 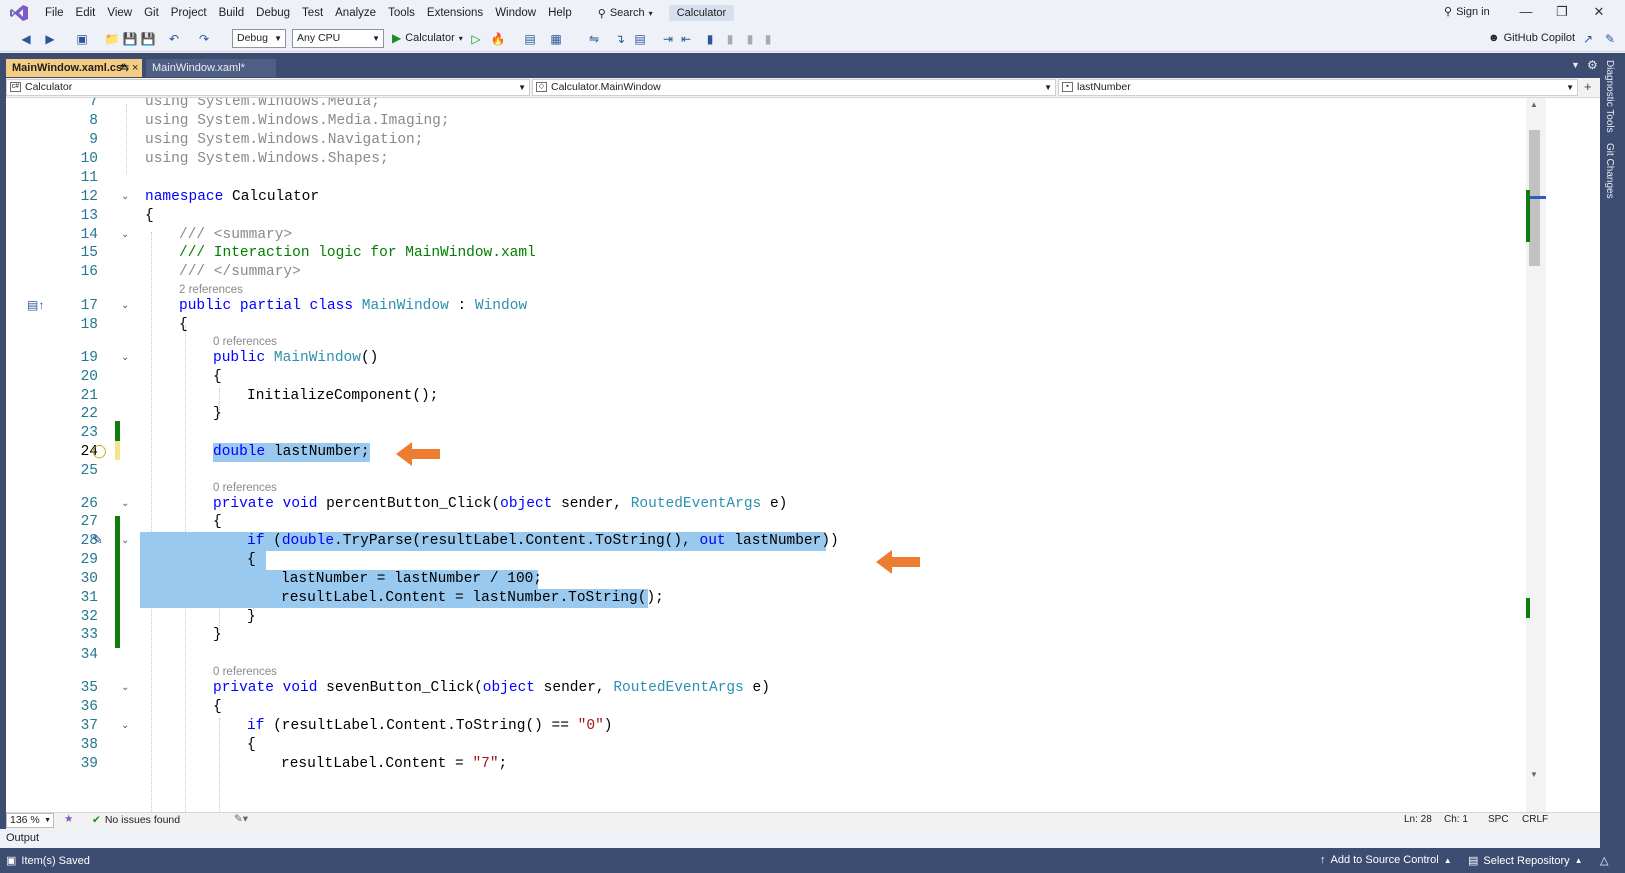 What do you see at coordinates (796, 140) in the screenshot?
I see `code-line: 9 using System.Windows.Navigation;` at bounding box center [796, 140].